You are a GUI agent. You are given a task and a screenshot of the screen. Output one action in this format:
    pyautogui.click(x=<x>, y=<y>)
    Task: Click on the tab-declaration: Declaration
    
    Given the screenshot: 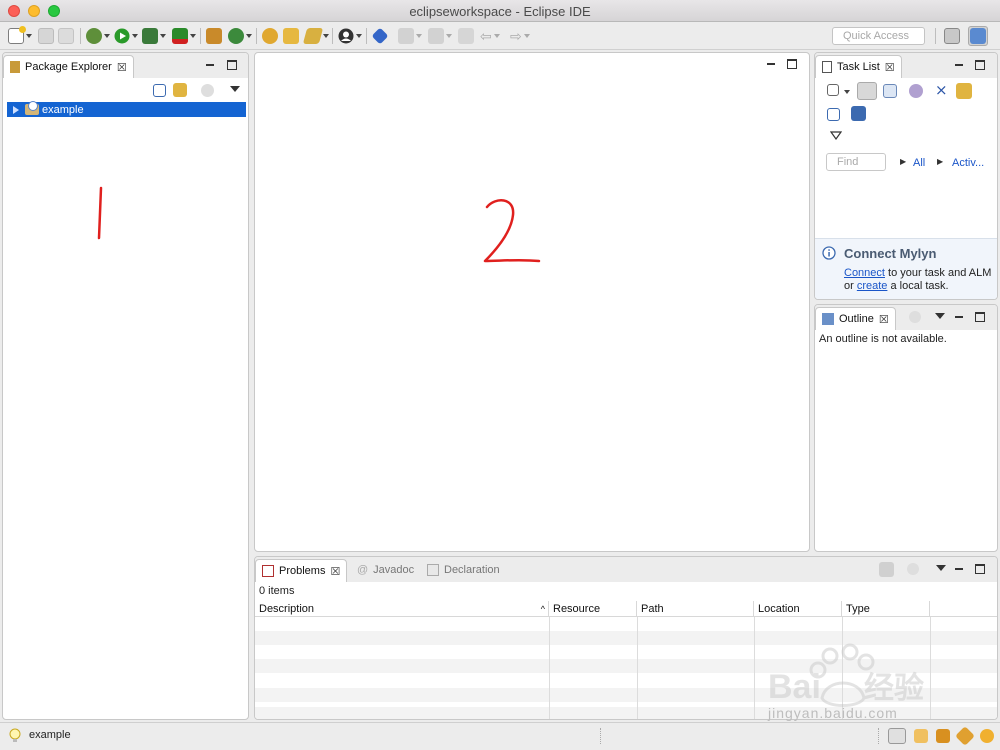 What is the action you would take?
    pyautogui.click(x=463, y=570)
    